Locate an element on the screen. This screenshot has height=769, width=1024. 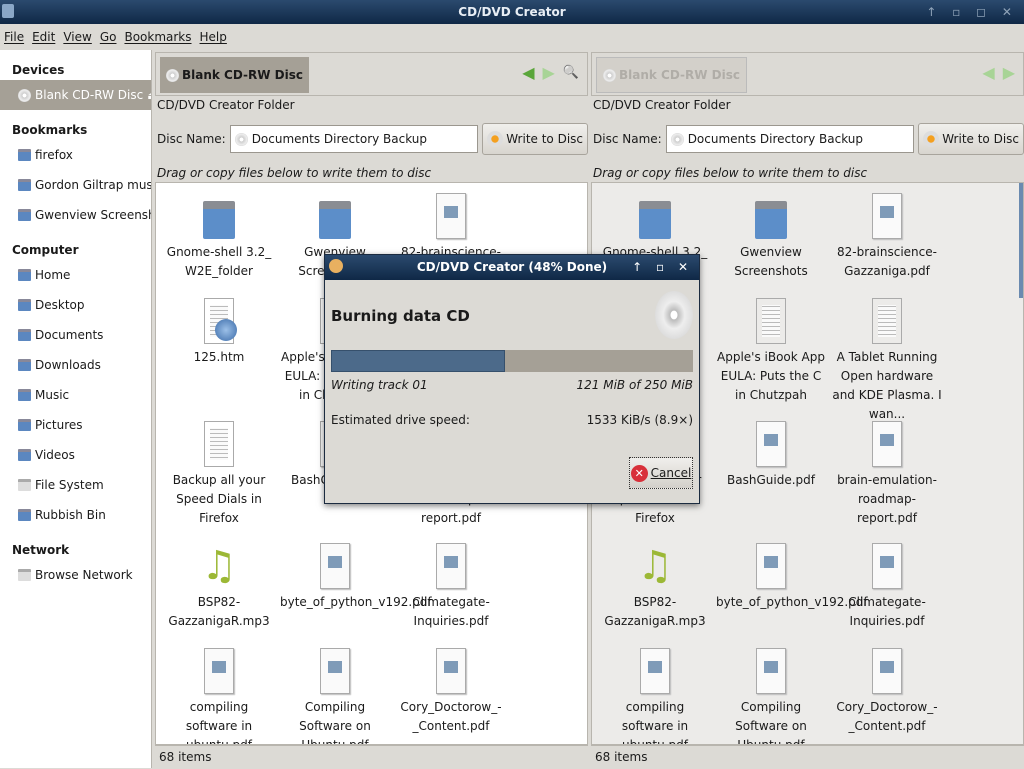
sidebar-header-computer: Computer is located at coordinates (45, 250).